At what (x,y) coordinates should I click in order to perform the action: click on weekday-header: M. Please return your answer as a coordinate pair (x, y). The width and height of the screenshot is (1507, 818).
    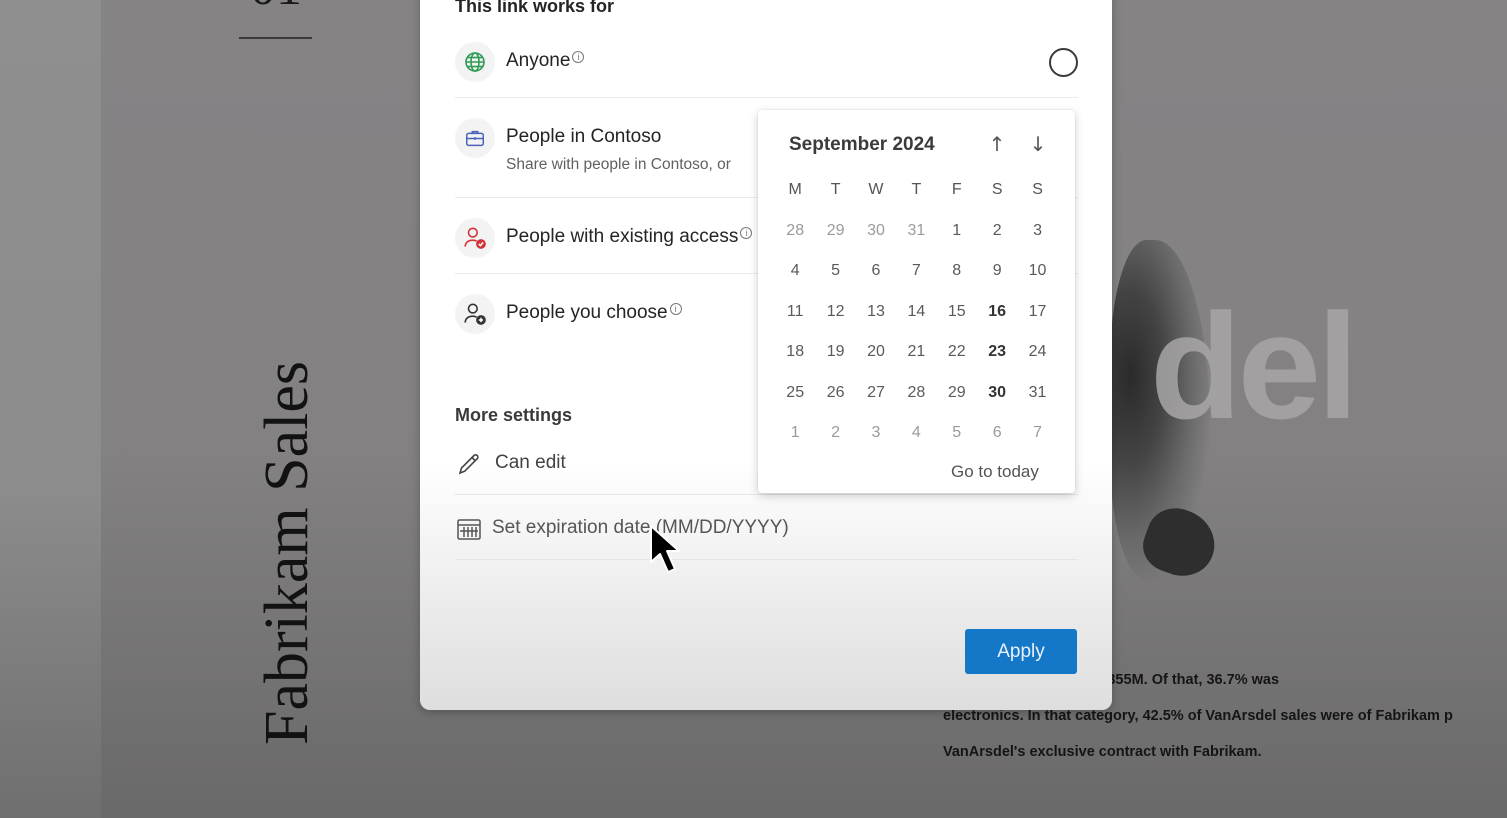
    Looking at the image, I should click on (795, 190).